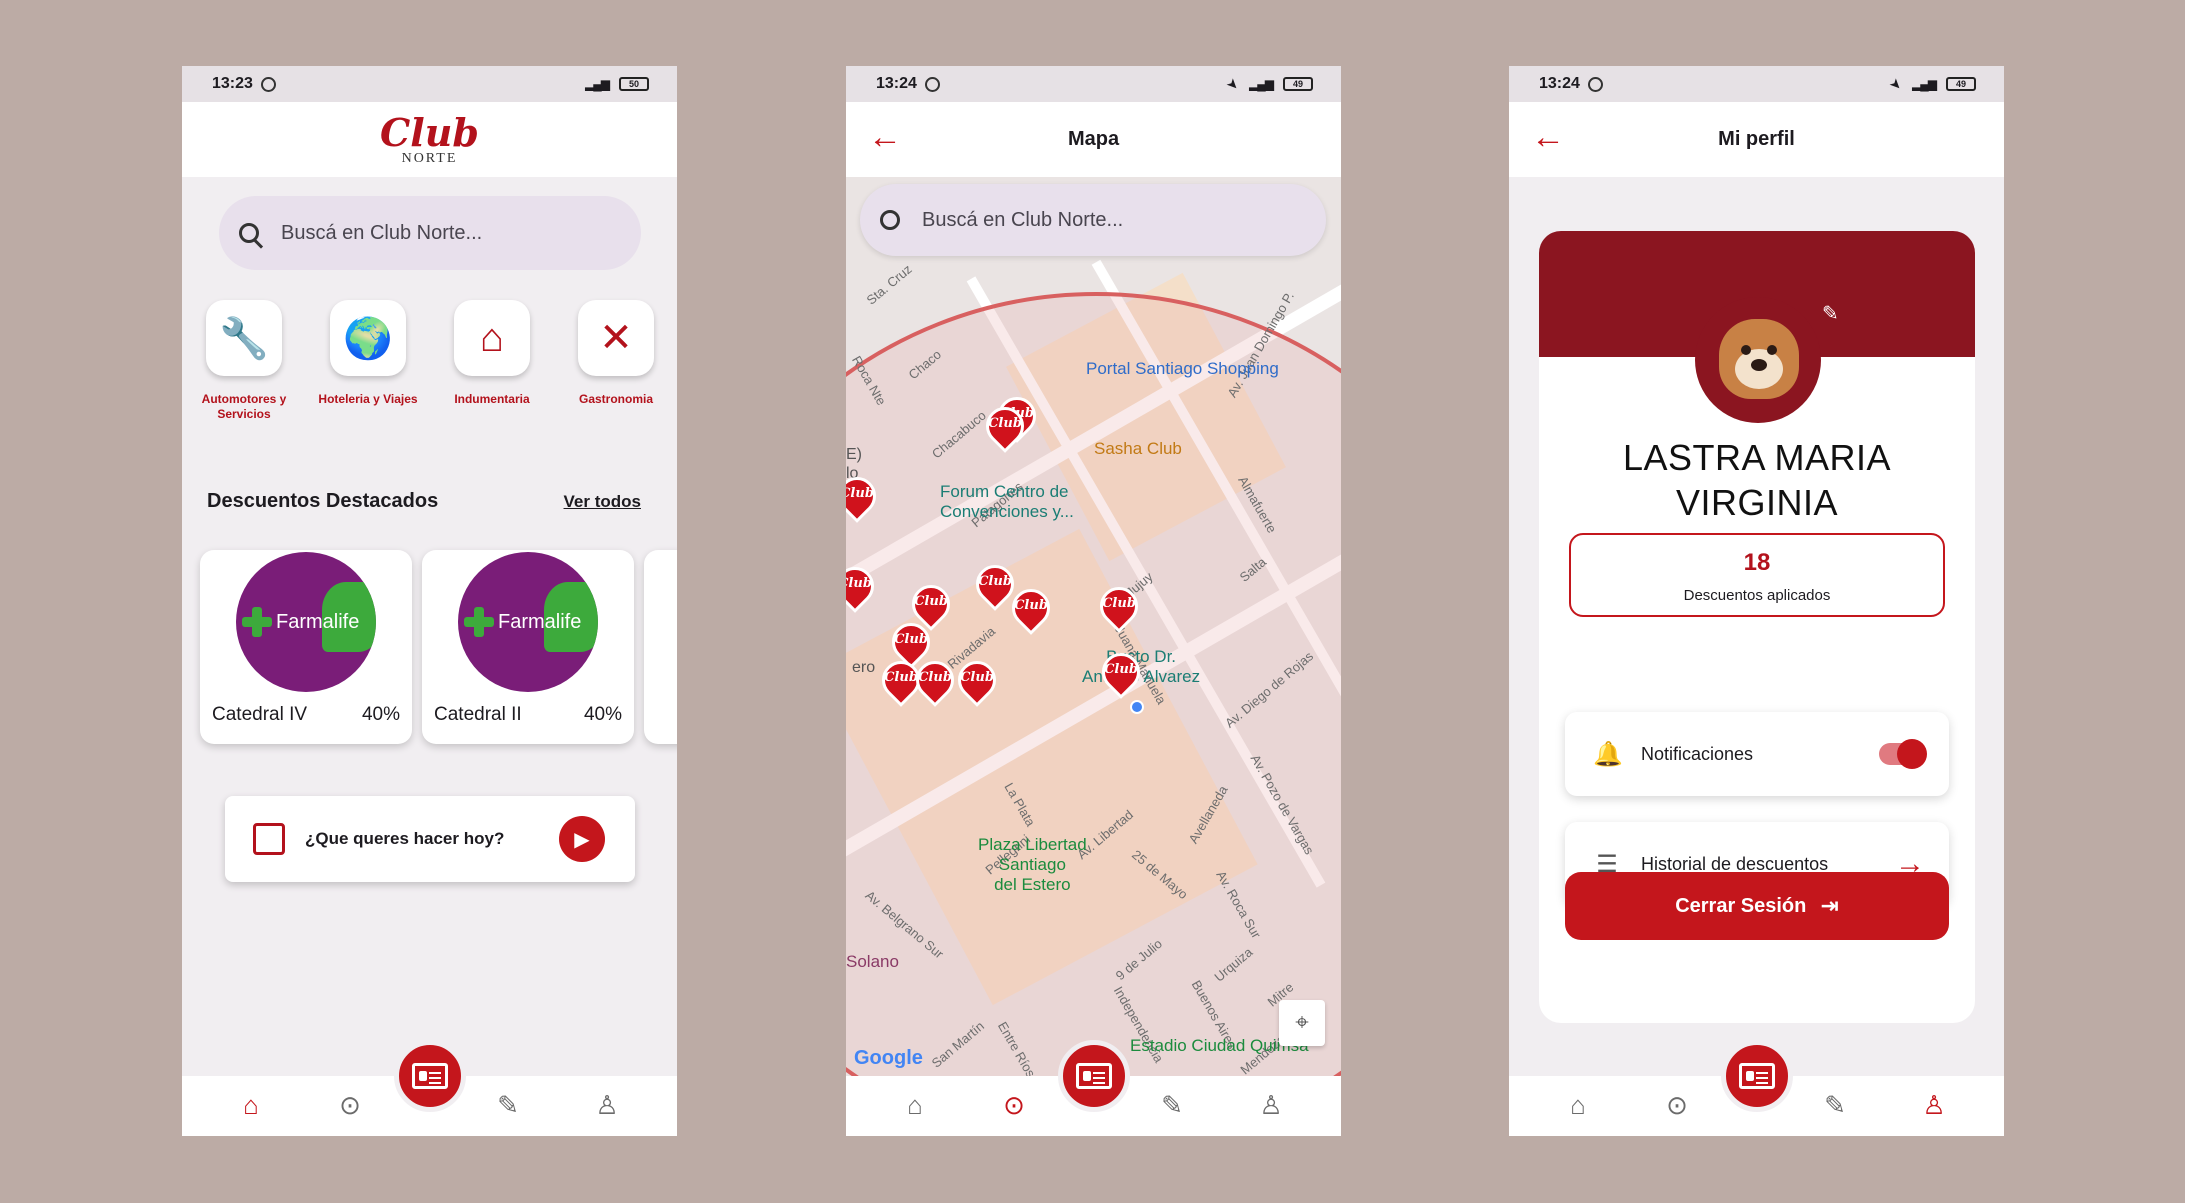 The height and width of the screenshot is (1203, 2185). What do you see at coordinates (1032, 865) in the screenshot?
I see `place-plaza-libertad: Plaza Libertad Santiago del Estero` at bounding box center [1032, 865].